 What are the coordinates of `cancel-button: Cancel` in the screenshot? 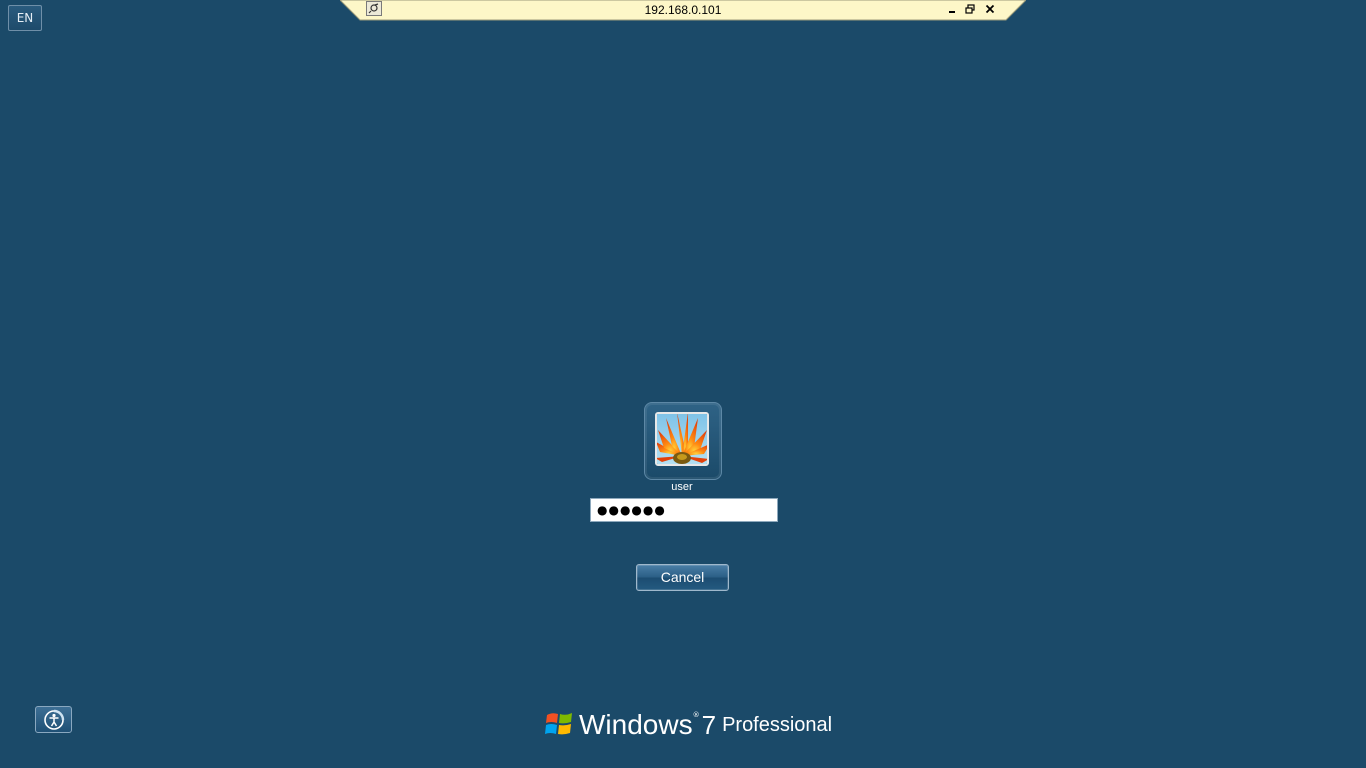 It's located at (682, 577).